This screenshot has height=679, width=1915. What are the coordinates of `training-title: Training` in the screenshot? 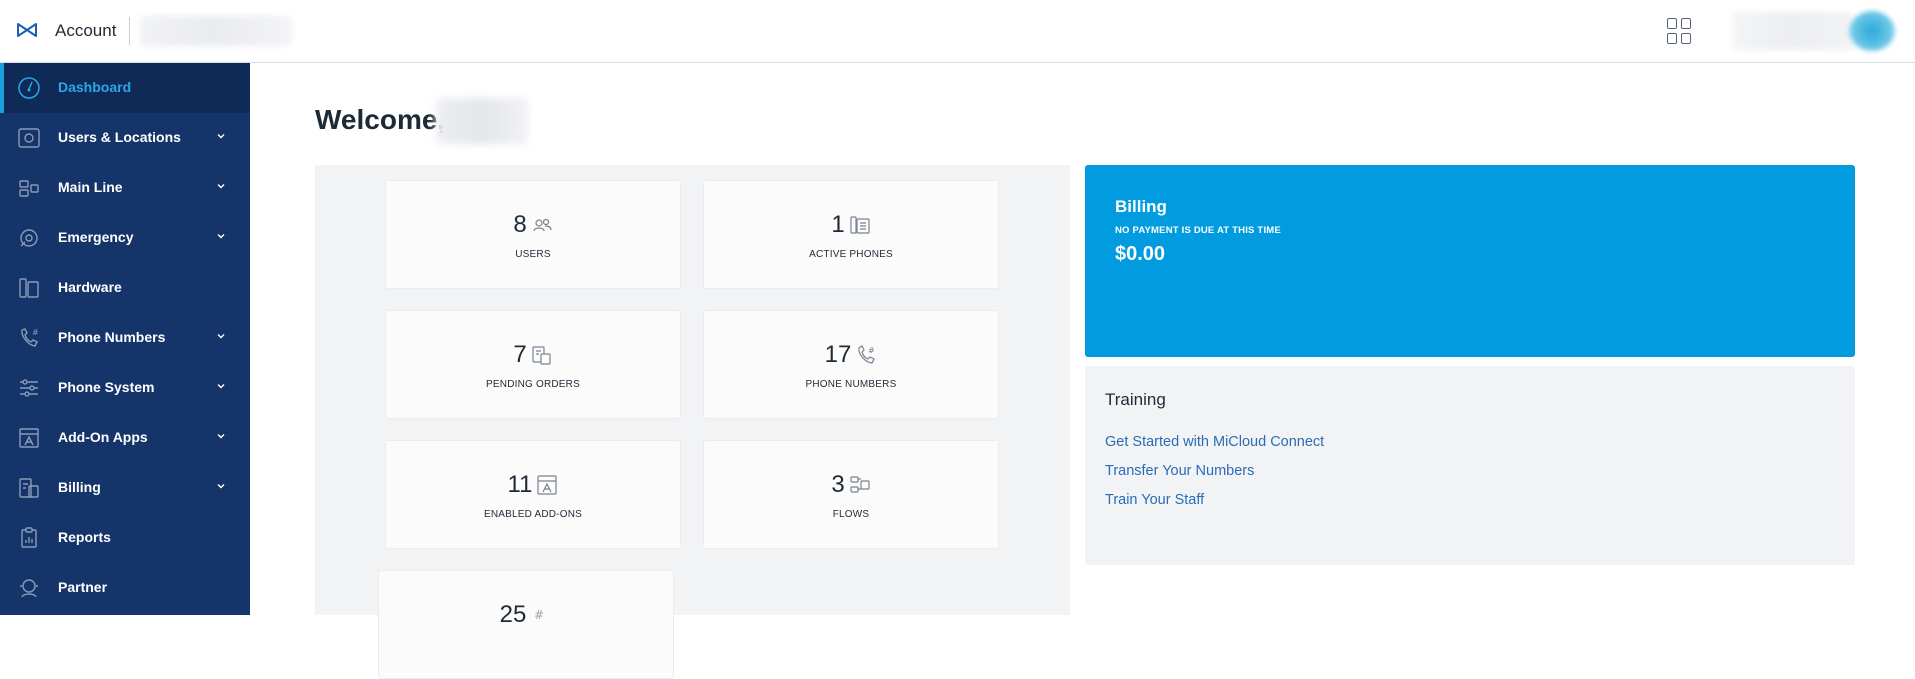 It's located at (1135, 399).